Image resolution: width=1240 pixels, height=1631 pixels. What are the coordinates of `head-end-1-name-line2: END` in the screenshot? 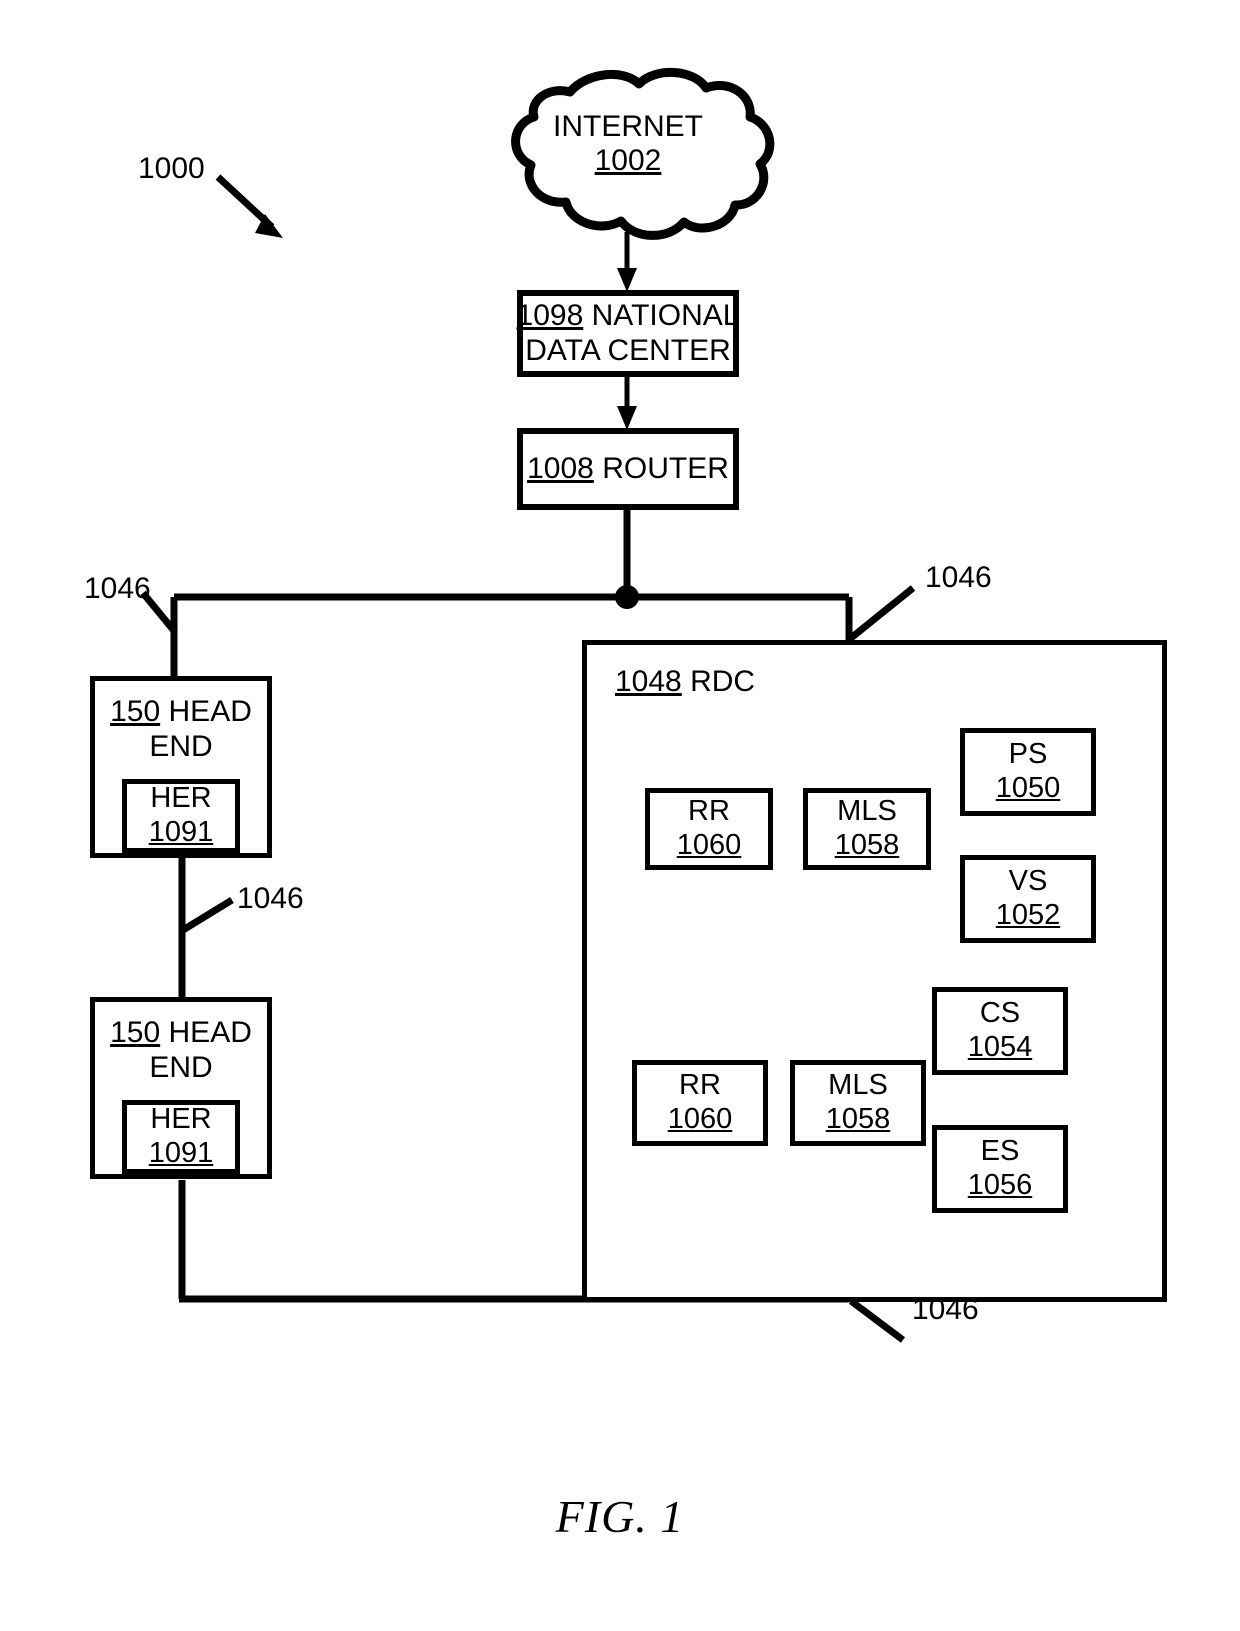 It's located at (181, 746).